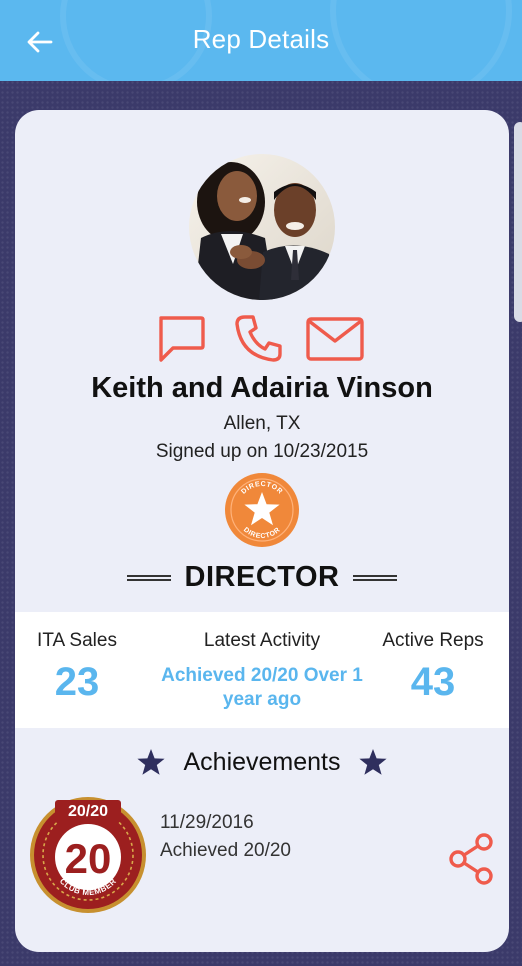  I want to click on stat-label: Latest Activity, so click(262, 640).